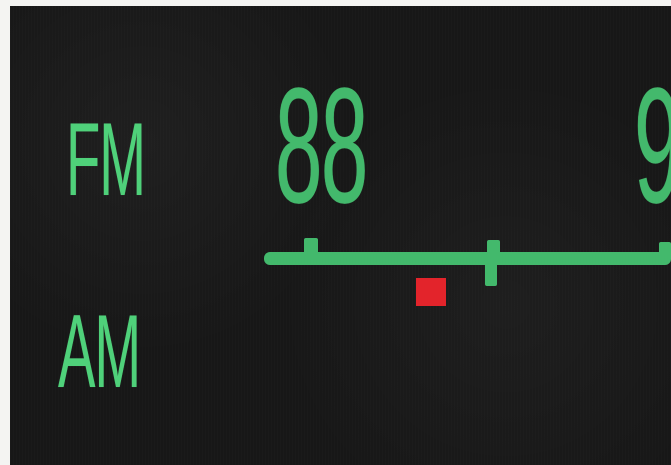  What do you see at coordinates (467, 272) in the screenshot?
I see `tuning-scale` at bounding box center [467, 272].